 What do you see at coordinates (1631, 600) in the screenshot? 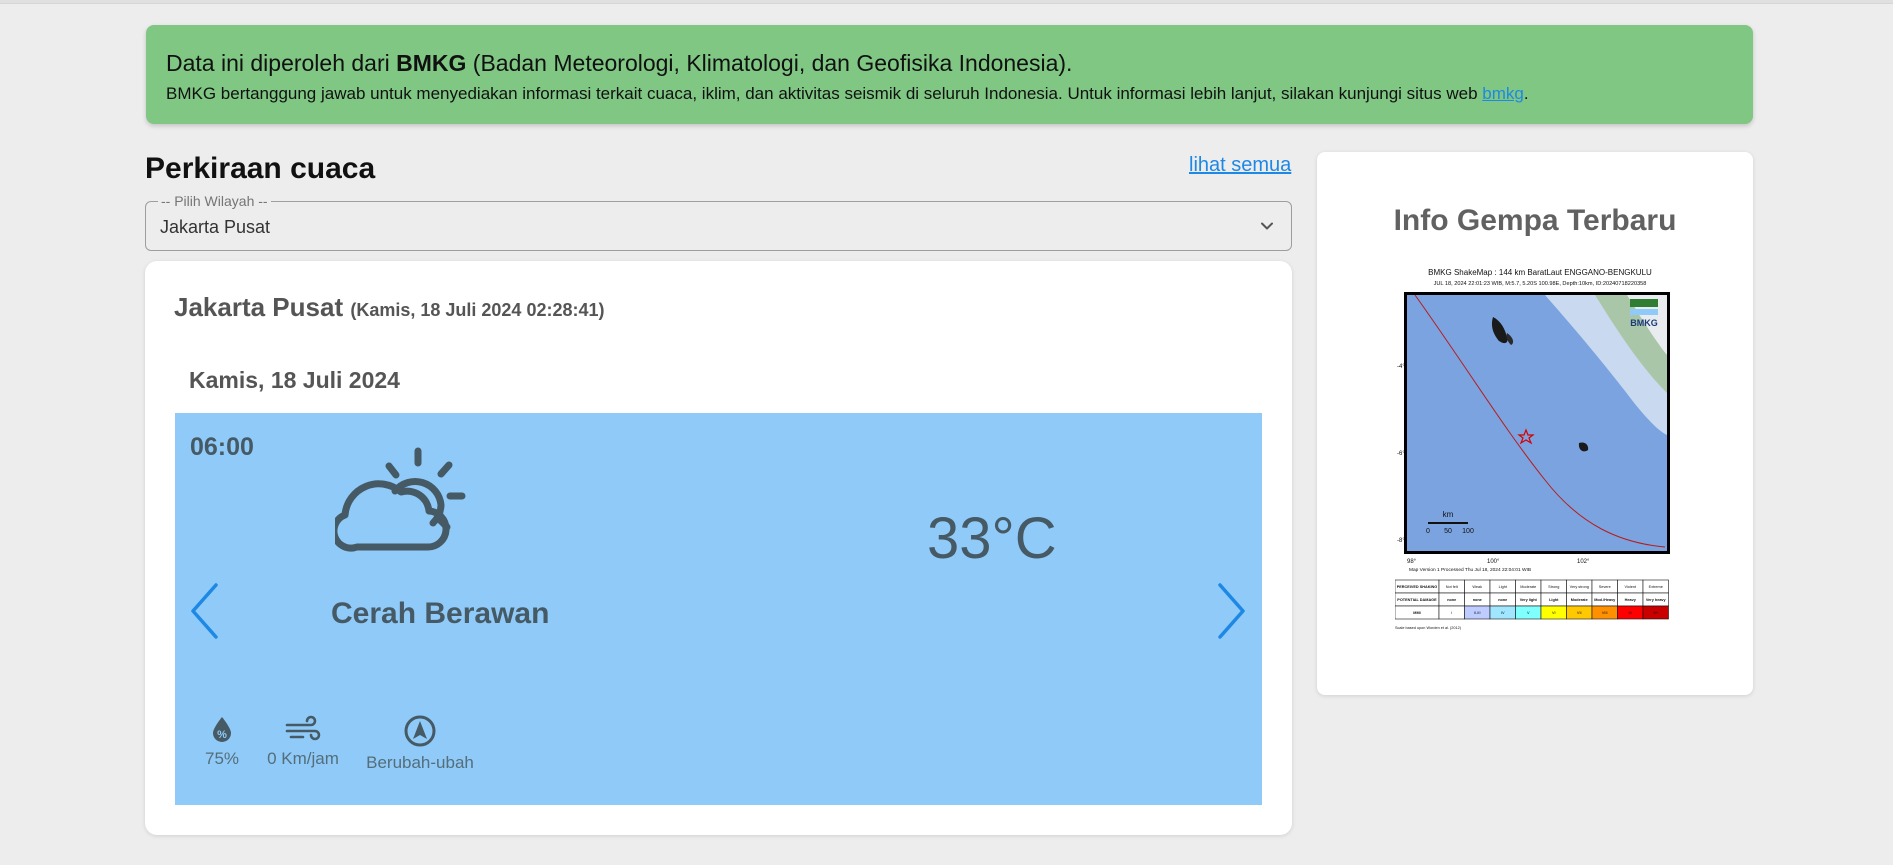
I see `legend-cell-label: Heavy` at bounding box center [1631, 600].